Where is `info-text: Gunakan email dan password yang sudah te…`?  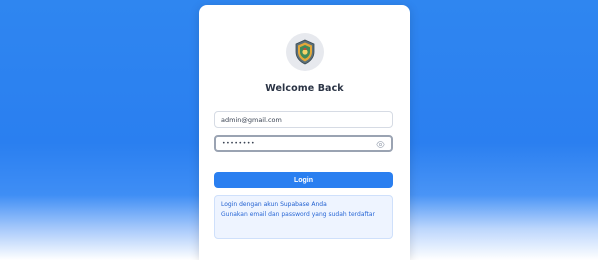 info-text: Gunakan email dan password yang sudah te… is located at coordinates (298, 214).